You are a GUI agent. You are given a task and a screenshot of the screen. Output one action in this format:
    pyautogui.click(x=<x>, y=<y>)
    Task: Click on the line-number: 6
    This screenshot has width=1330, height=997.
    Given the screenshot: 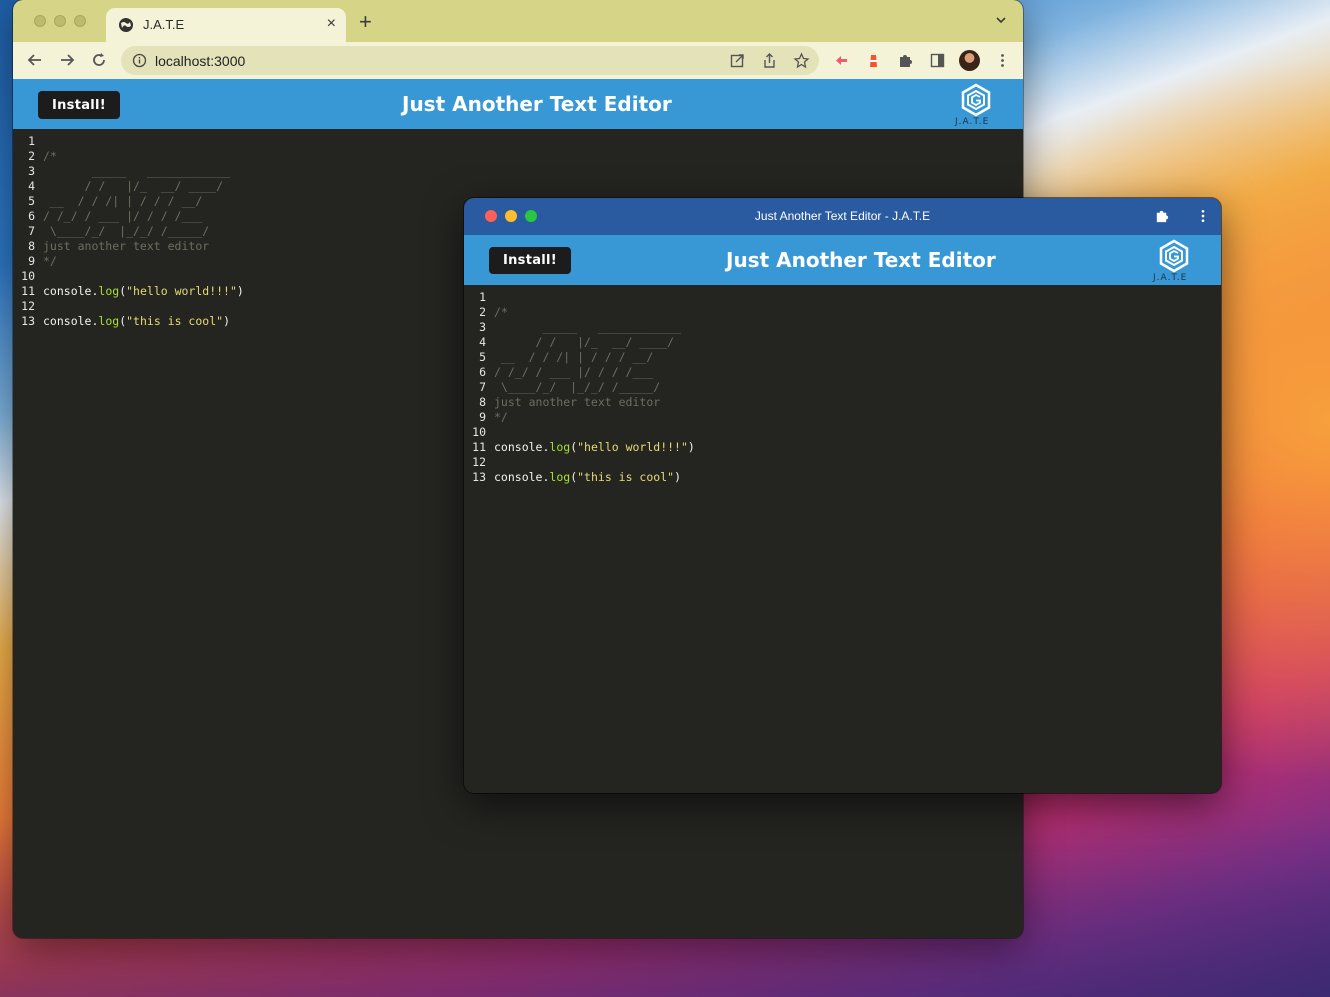 What is the action you would take?
    pyautogui.click(x=31, y=216)
    